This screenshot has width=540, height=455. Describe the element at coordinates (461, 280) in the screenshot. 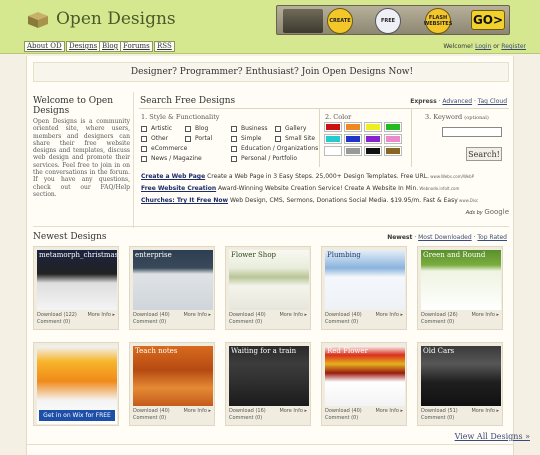

I see `design-thumbnail: Green and Round` at that location.